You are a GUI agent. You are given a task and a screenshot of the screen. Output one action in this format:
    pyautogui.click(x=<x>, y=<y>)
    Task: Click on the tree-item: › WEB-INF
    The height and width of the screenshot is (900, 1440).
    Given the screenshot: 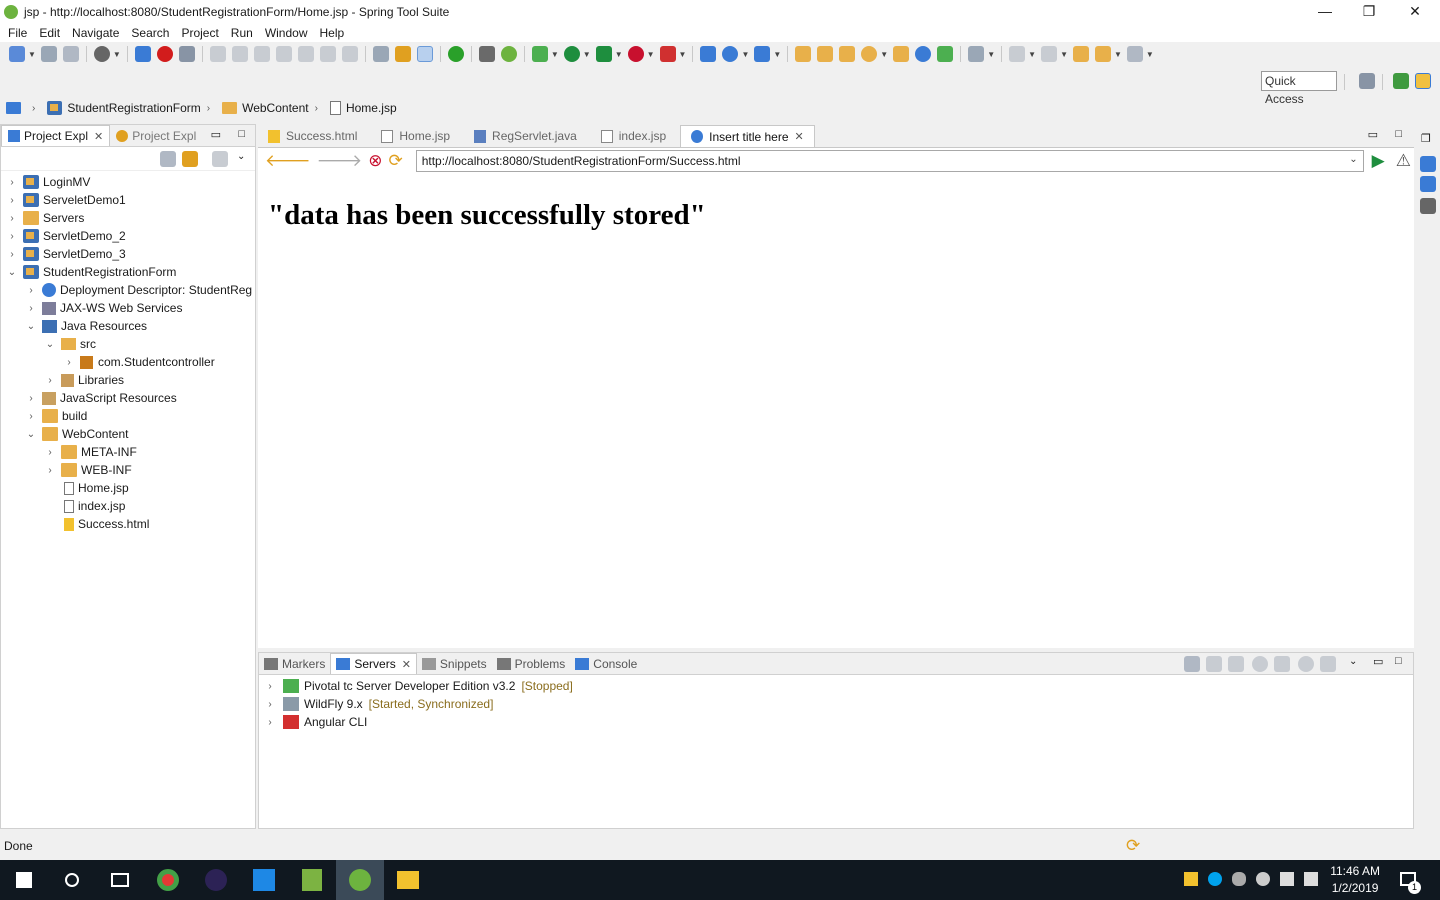 What is the action you would take?
    pyautogui.click(x=128, y=470)
    